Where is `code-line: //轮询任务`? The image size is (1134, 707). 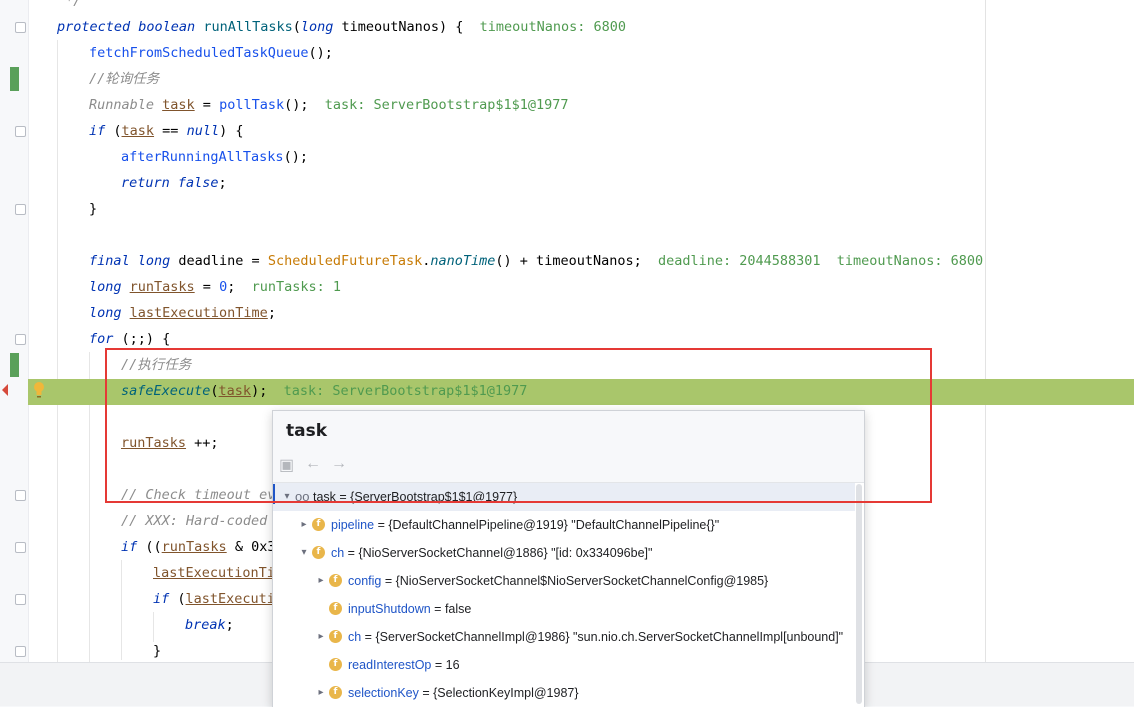
code-line: //轮询任务 is located at coordinates (124, 79).